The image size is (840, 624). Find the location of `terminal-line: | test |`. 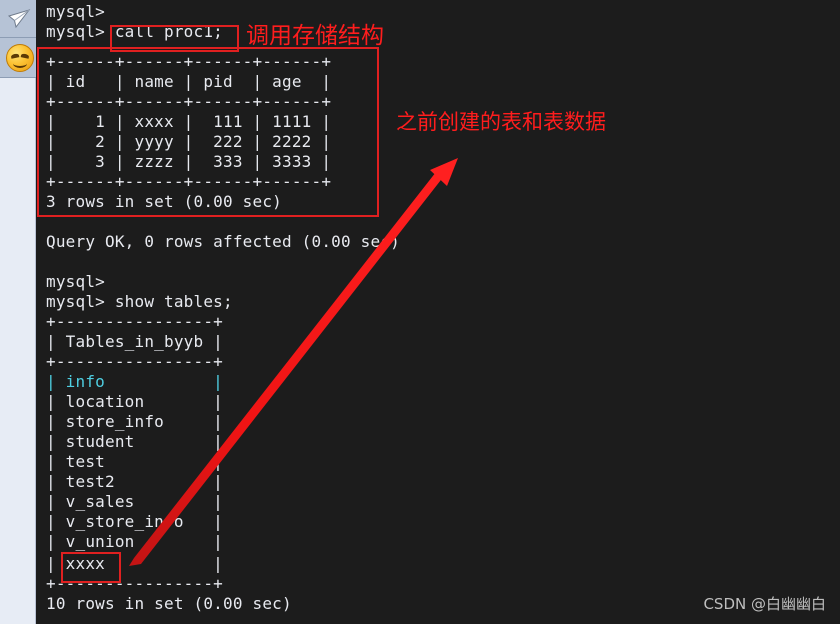

terminal-line: | test | is located at coordinates (134, 461).